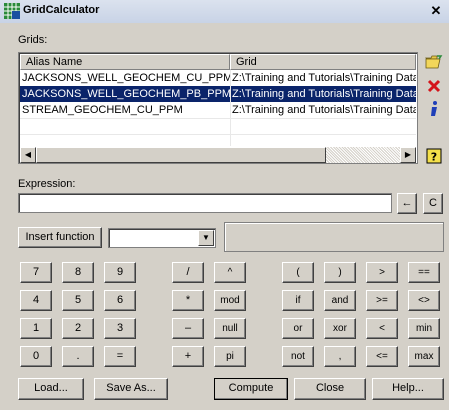  What do you see at coordinates (126, 94) in the screenshot?
I see `row-alias-name: JACKSONS_WELL_GEOCHEM_PB_PPM` at bounding box center [126, 94].